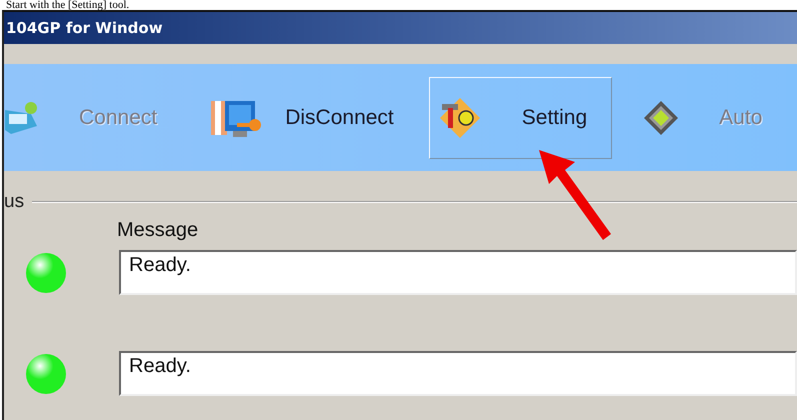 Image resolution: width=797 pixels, height=420 pixels. I want to click on chip-icon, so click(661, 118).